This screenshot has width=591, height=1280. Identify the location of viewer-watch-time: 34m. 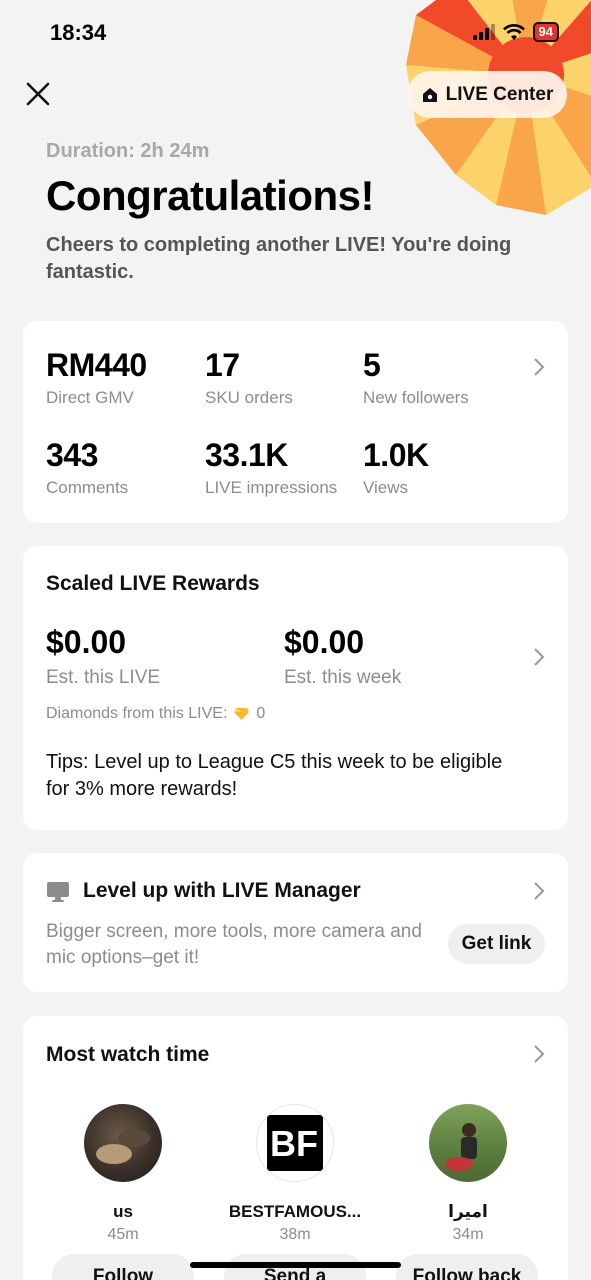
(468, 1234).